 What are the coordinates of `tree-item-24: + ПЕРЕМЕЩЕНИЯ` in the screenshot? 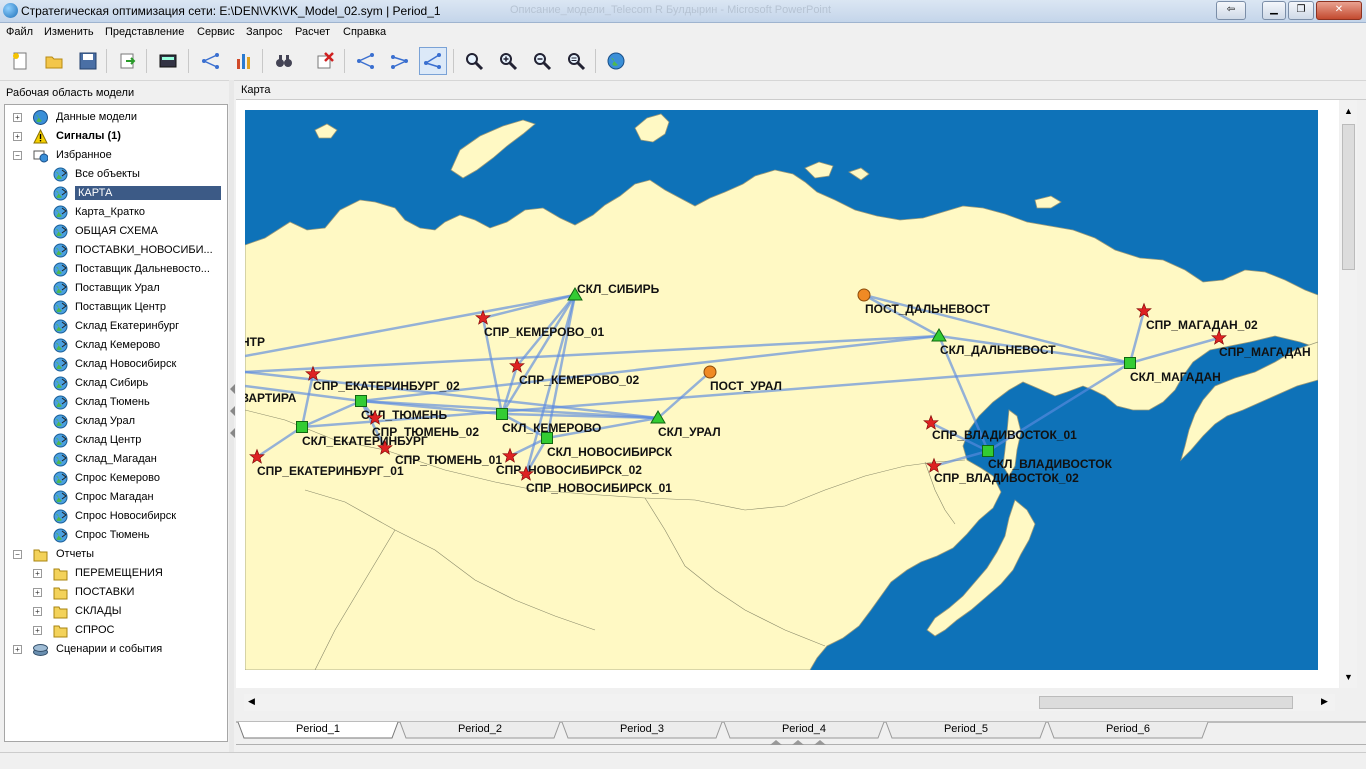 It's located at (115, 573).